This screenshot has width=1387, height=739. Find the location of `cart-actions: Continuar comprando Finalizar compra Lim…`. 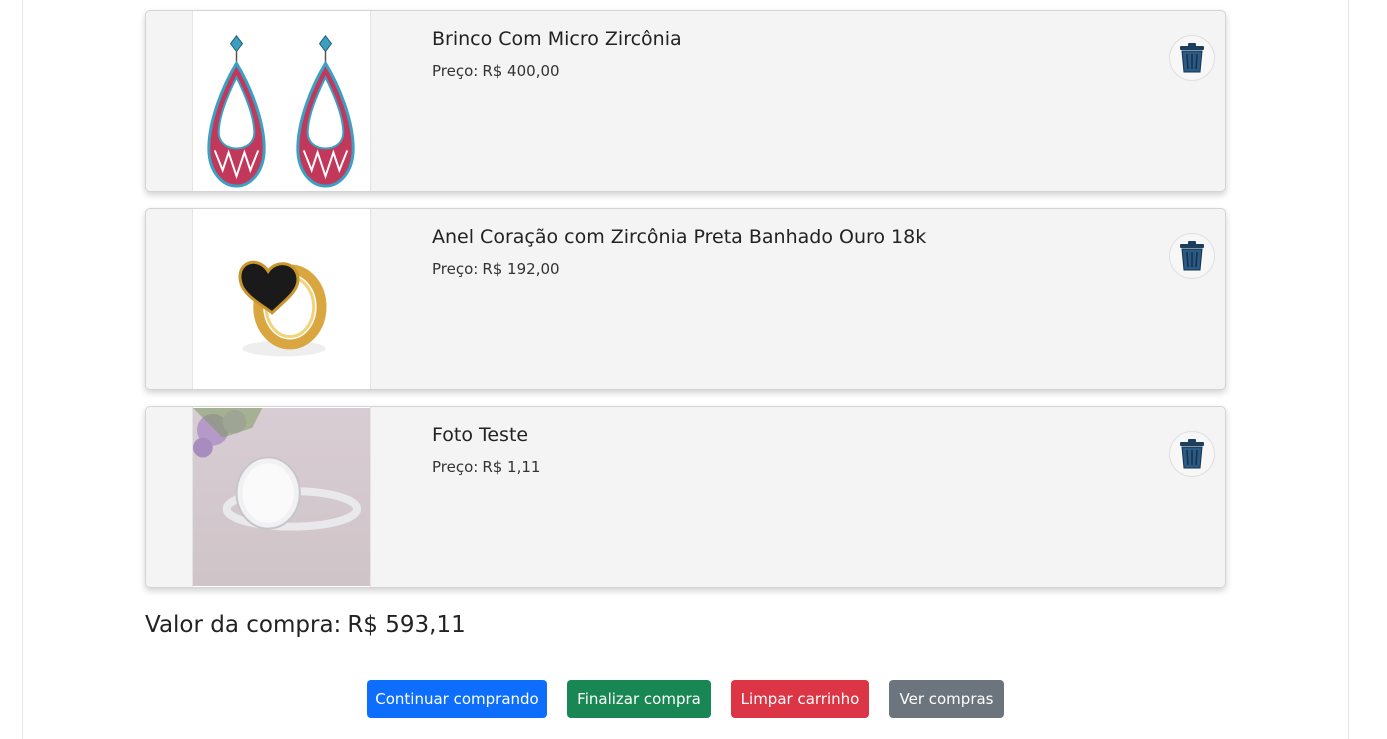

cart-actions: Continuar comprando Finalizar compra Lim… is located at coordinates (693, 699).